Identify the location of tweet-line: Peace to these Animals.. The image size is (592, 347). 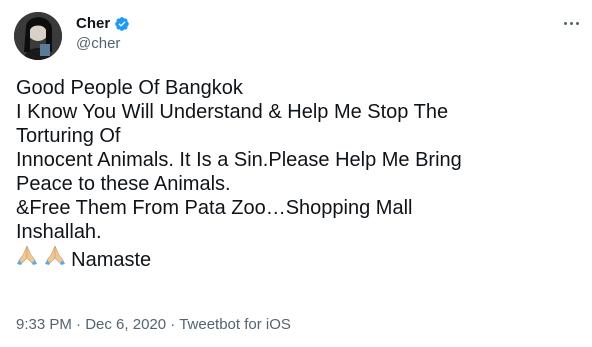
(123, 184).